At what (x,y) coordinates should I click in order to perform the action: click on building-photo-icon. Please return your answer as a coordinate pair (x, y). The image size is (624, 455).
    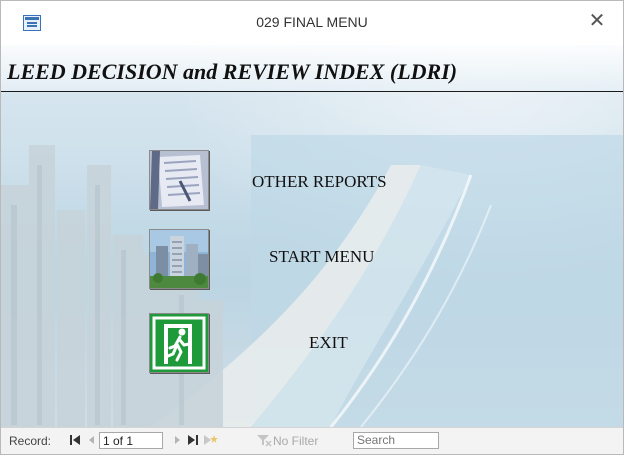
    Looking at the image, I should click on (179, 259).